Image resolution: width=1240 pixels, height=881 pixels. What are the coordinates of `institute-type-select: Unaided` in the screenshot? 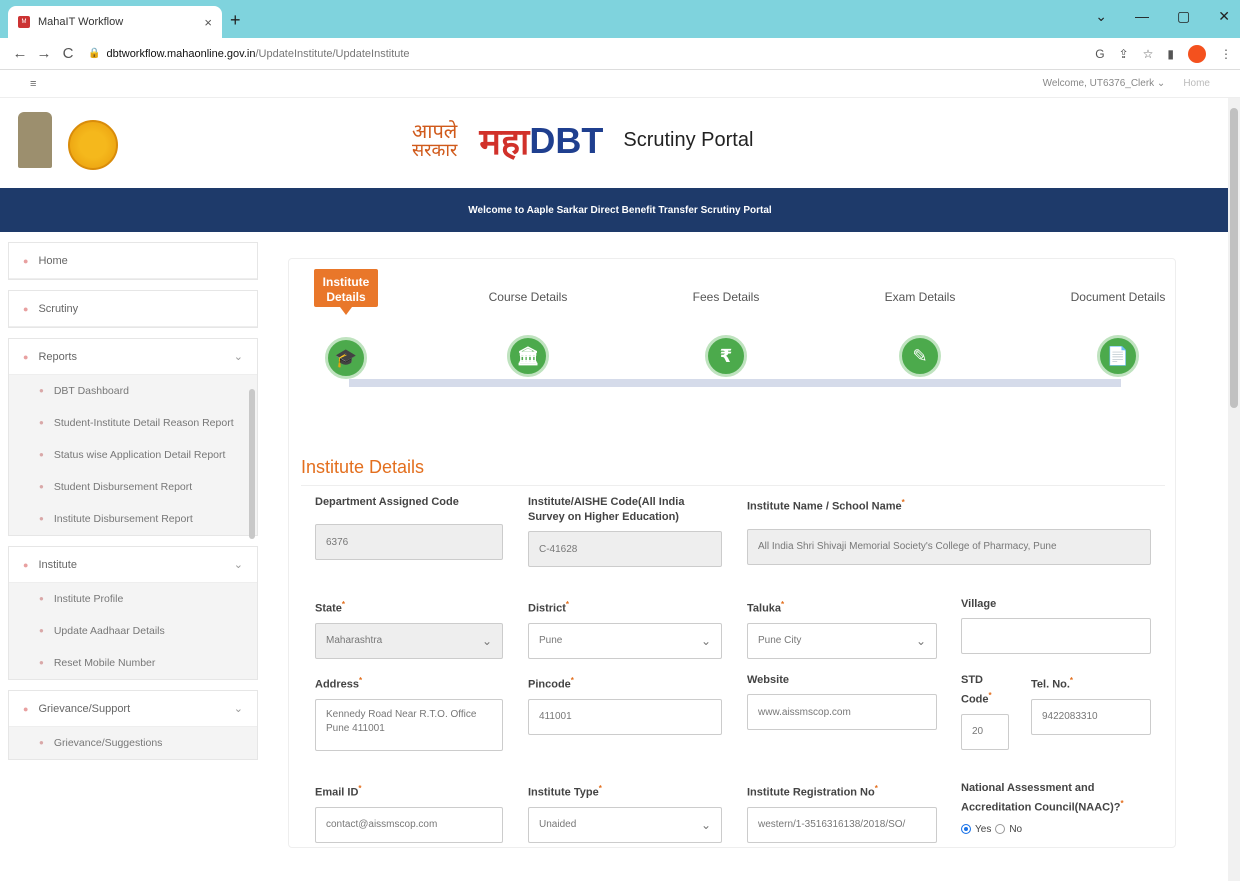 It's located at (625, 824).